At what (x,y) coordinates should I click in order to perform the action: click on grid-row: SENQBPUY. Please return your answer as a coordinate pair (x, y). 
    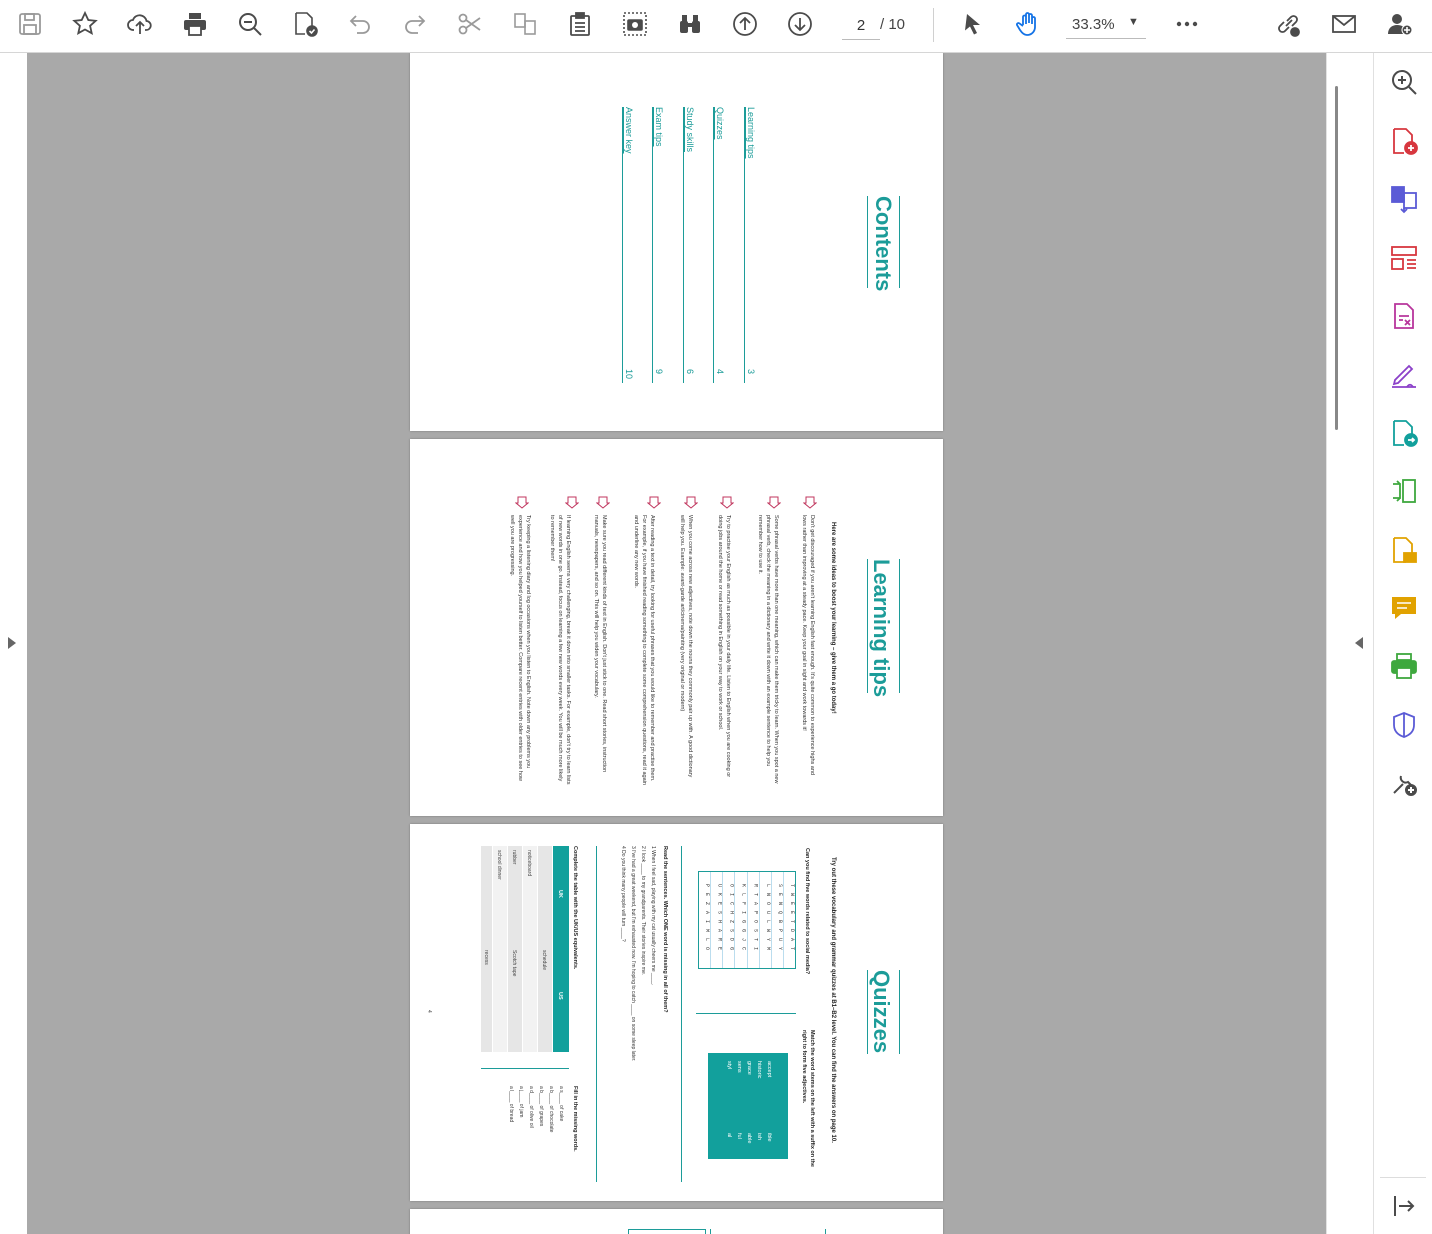
    Looking at the image, I should click on (776, 920).